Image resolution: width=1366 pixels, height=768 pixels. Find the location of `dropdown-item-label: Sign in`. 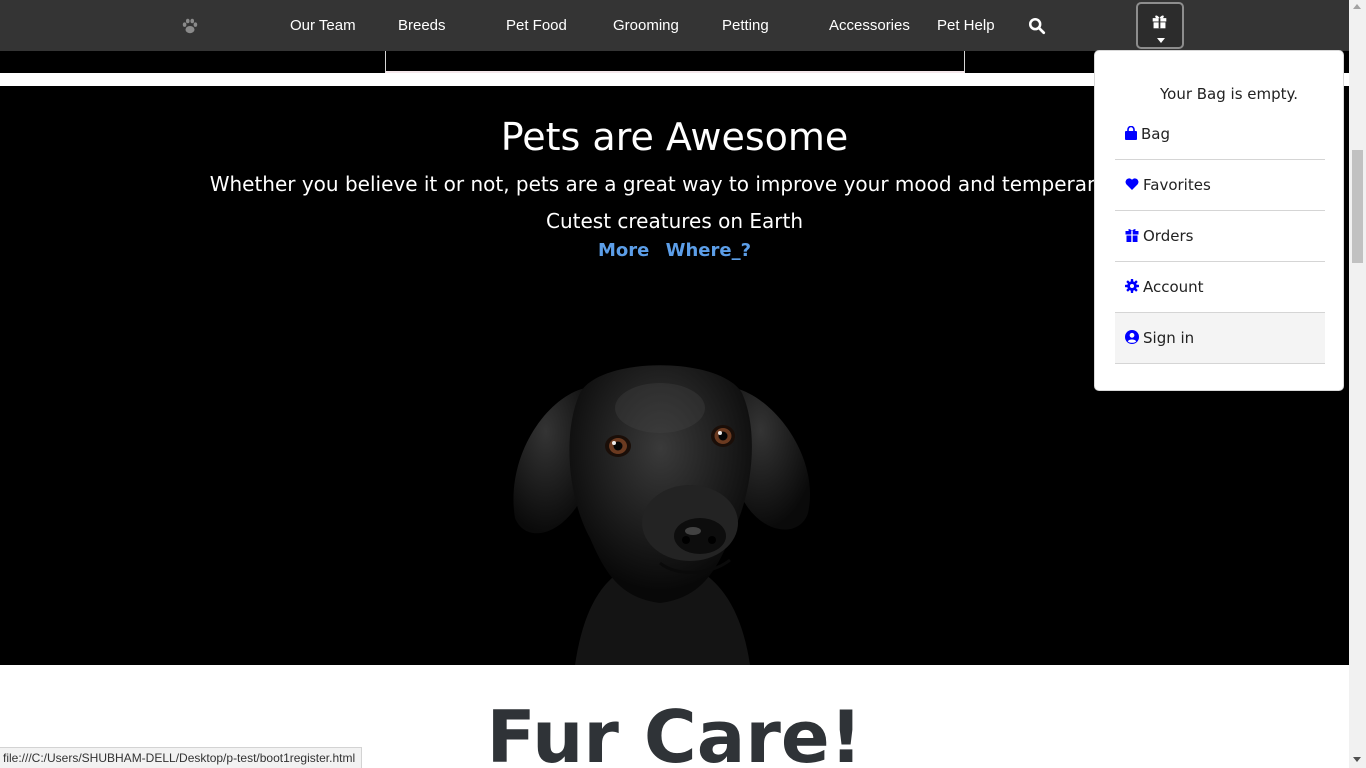

dropdown-item-label: Sign in is located at coordinates (1169, 338).